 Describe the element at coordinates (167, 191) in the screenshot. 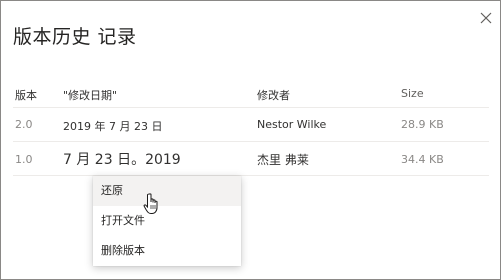

I see `menu-item-restore: 还原` at that location.